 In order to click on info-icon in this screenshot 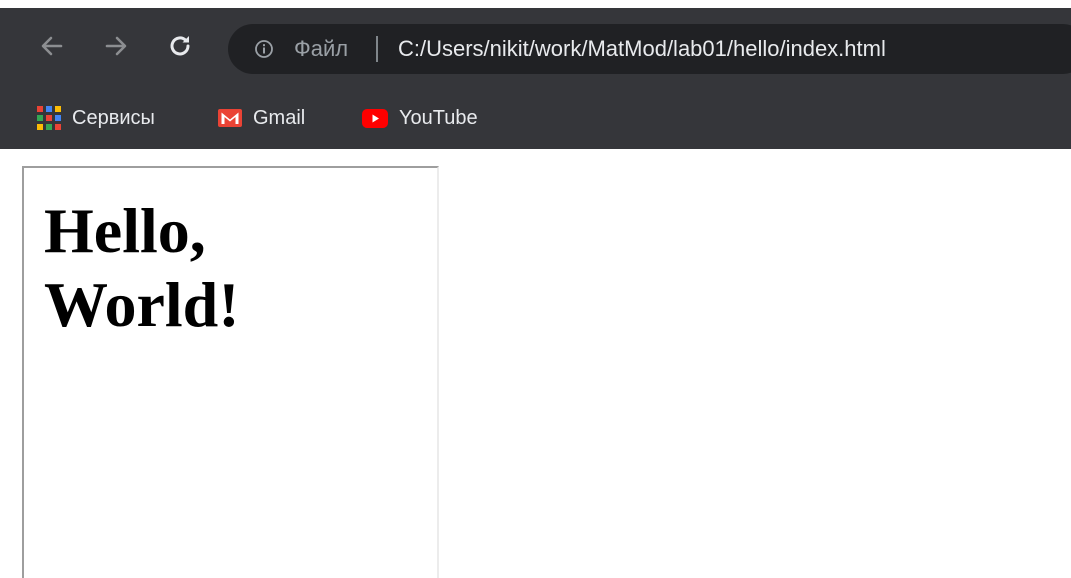, I will do `click(264, 49)`.